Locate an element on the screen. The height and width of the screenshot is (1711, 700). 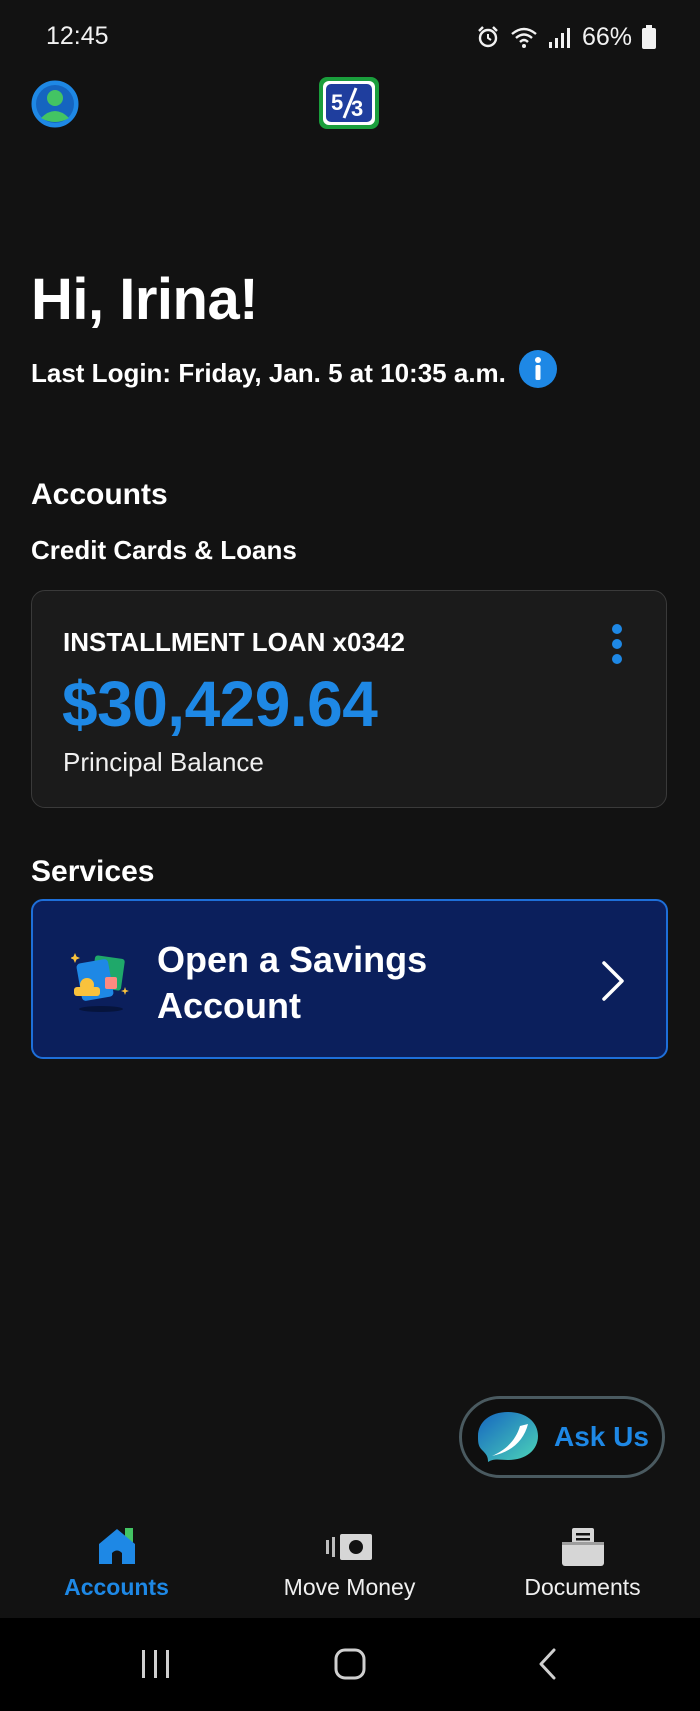
bottom-navigation: Accounts Move Money Documents is located at coordinates (350, 1563).